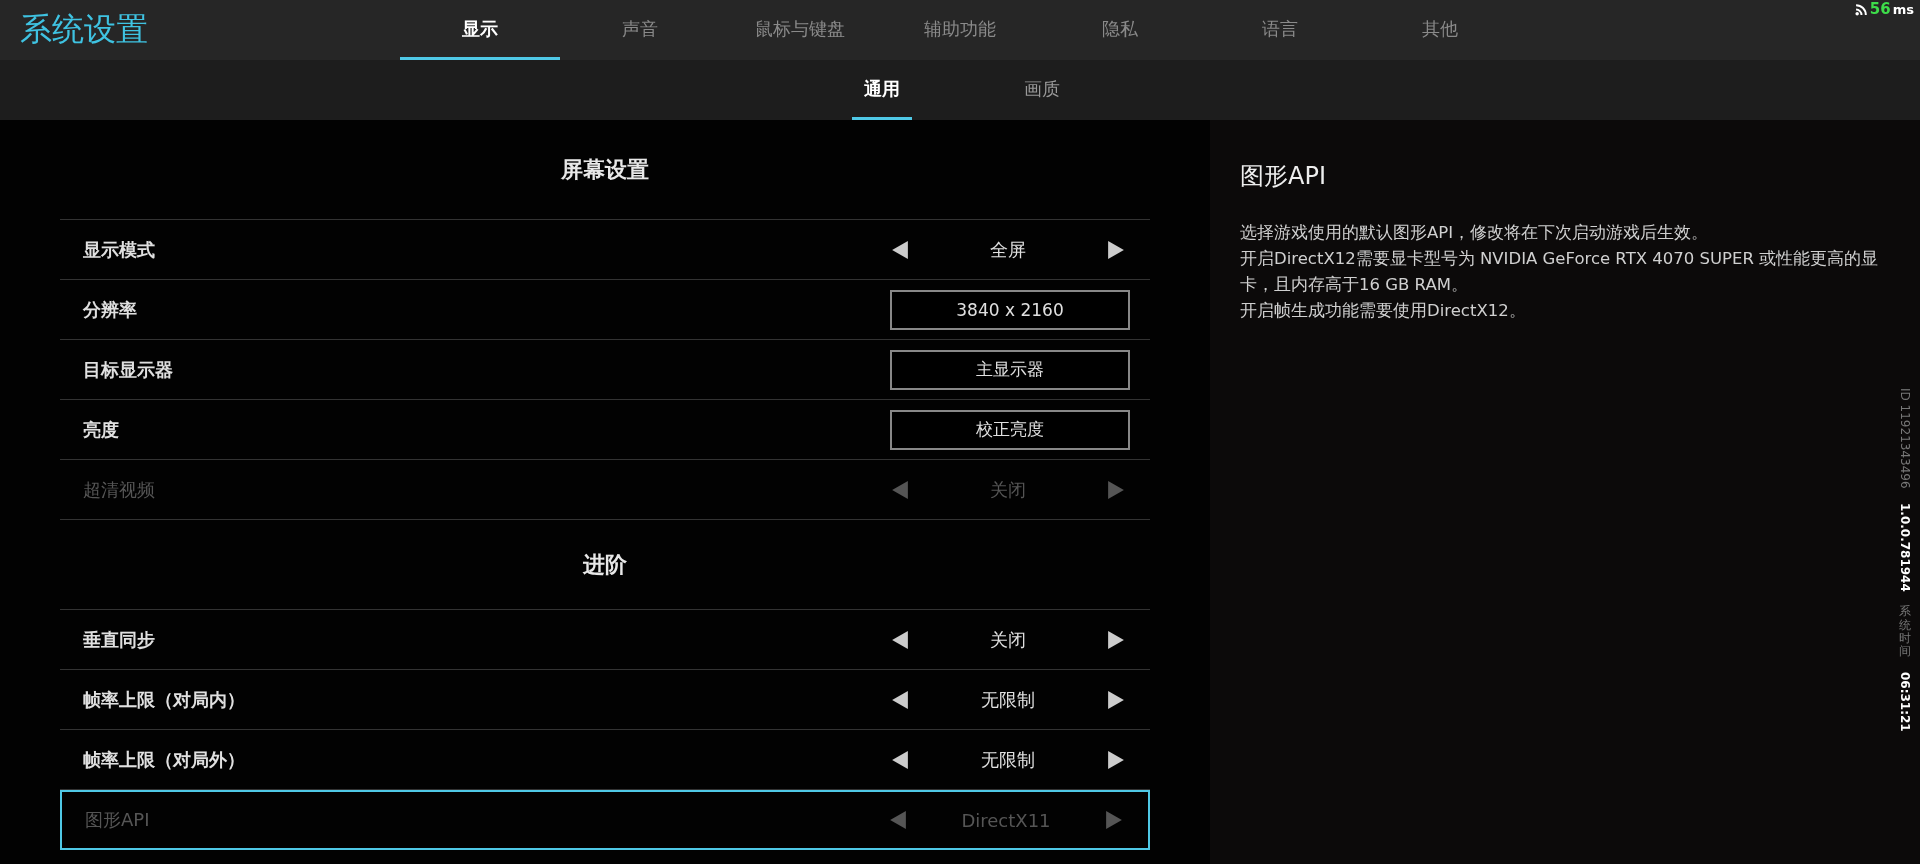 The height and width of the screenshot is (864, 1920). What do you see at coordinates (1905, 547) in the screenshot?
I see `version-text: 1.0.0.781944` at bounding box center [1905, 547].